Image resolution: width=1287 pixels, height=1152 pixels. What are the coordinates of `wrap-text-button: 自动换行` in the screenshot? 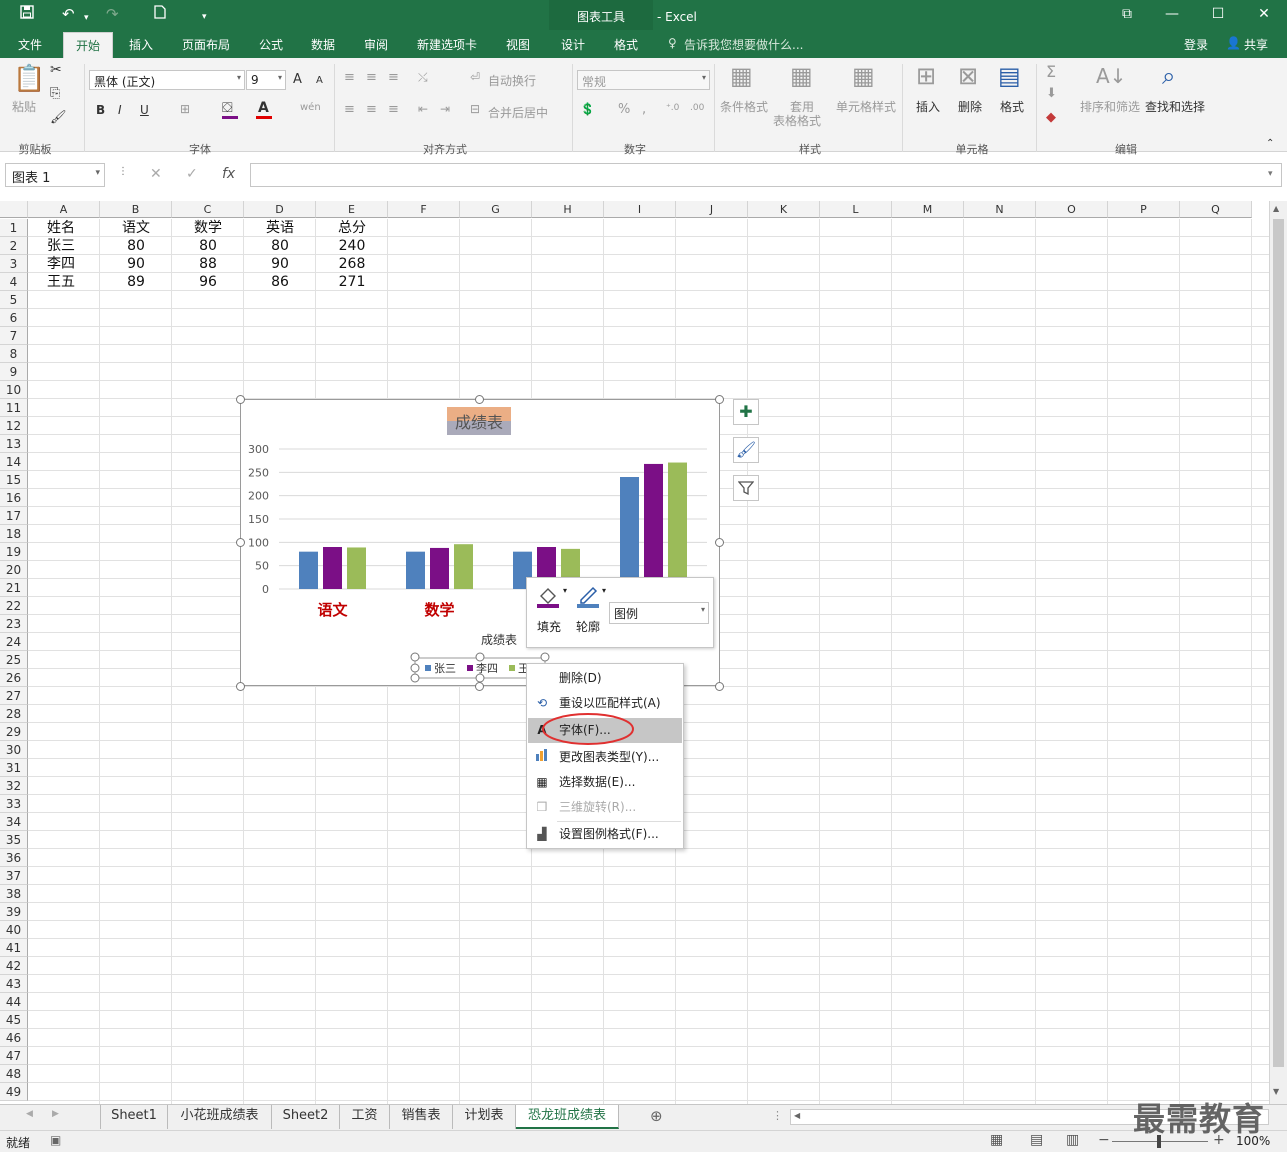 It's located at (512, 80).